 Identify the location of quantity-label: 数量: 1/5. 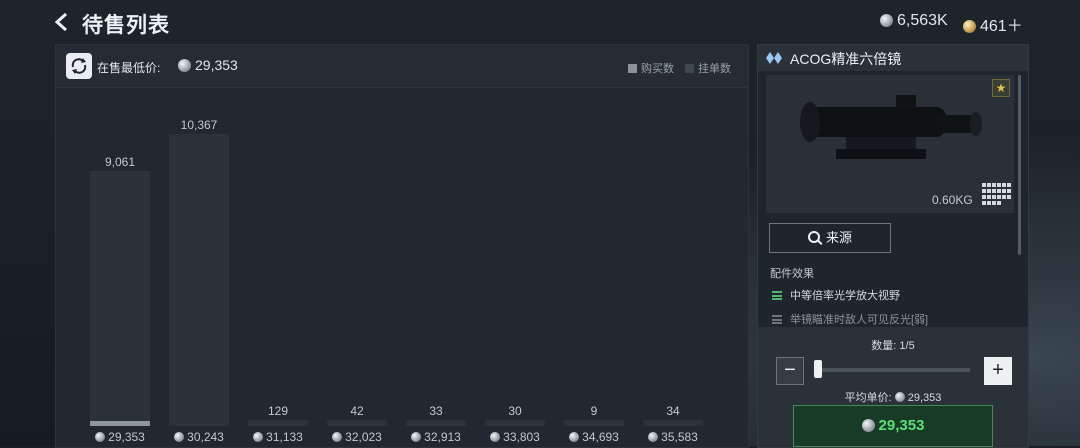
(893, 346).